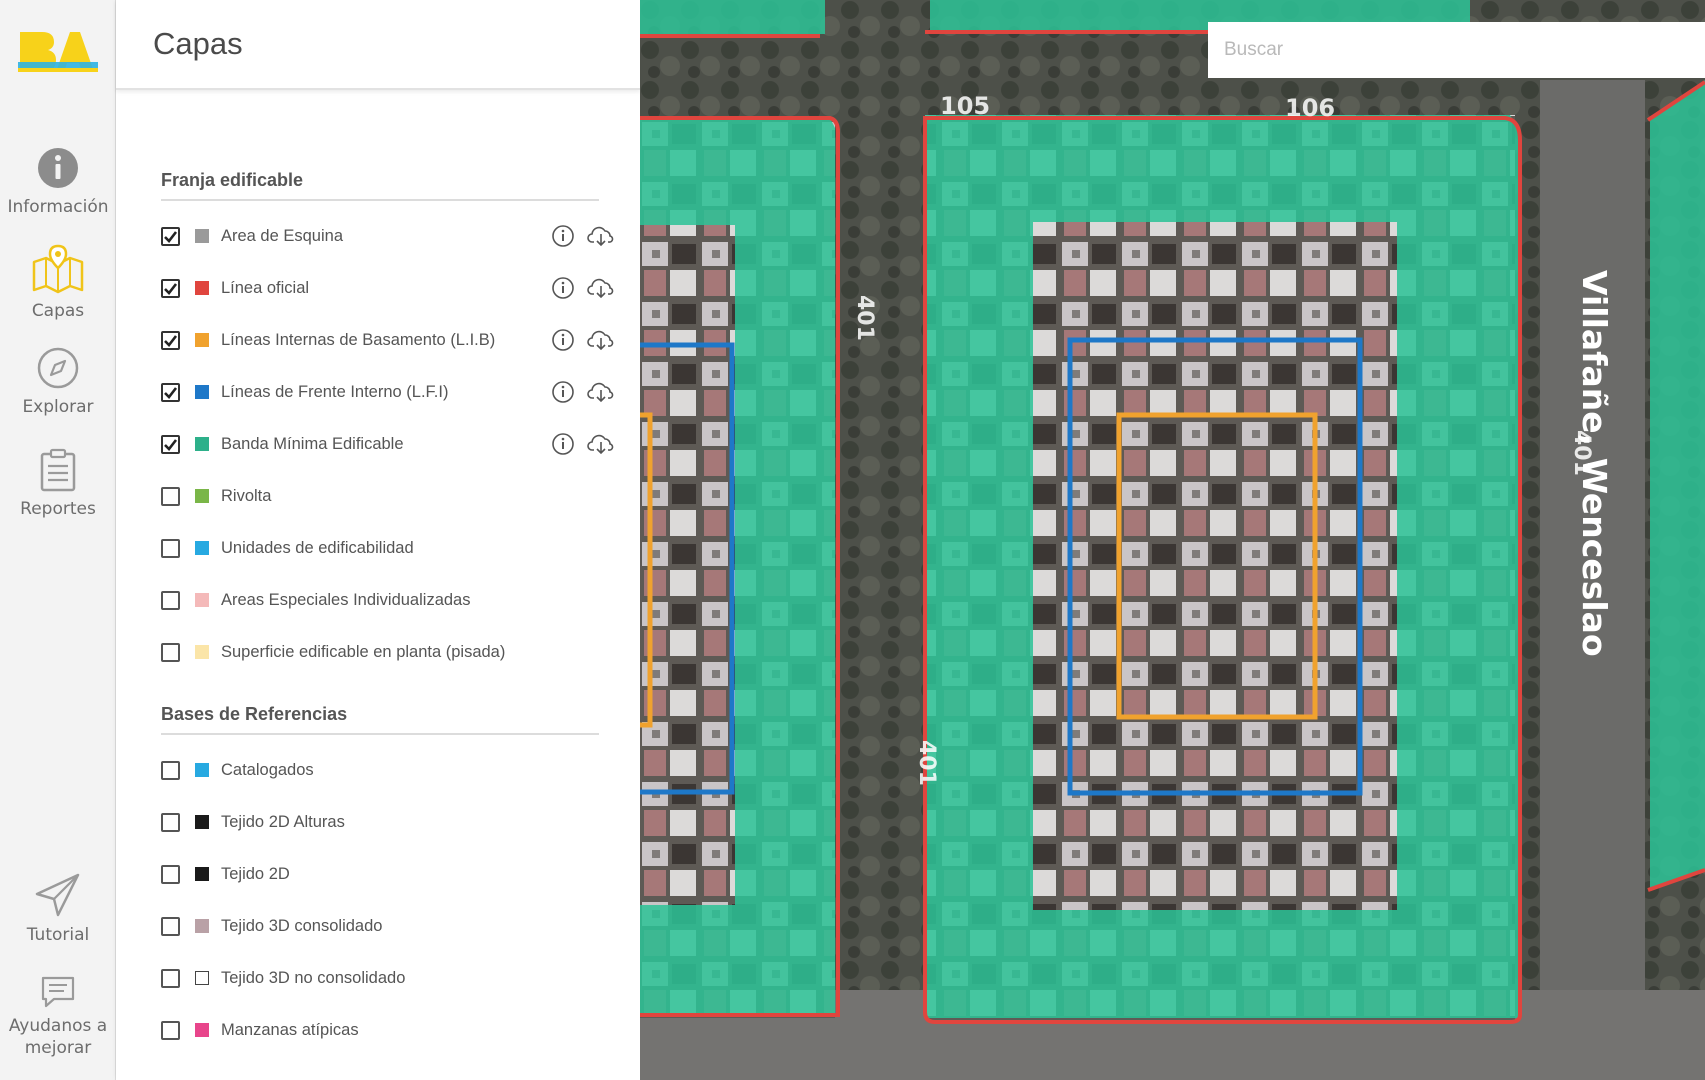  I want to click on buildable-band-right, so click(1677, 485).